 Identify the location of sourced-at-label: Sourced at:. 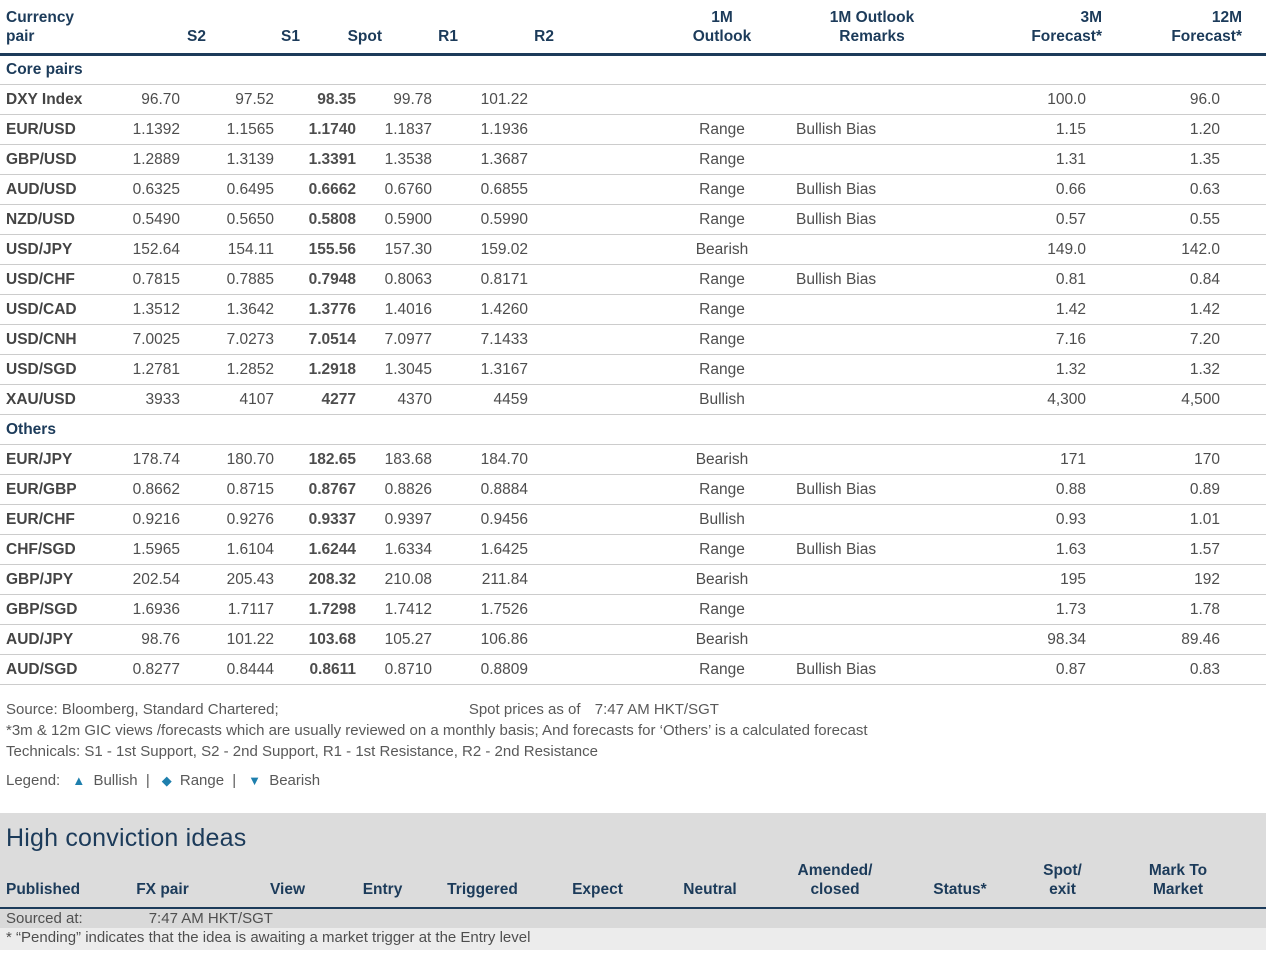
(44, 918).